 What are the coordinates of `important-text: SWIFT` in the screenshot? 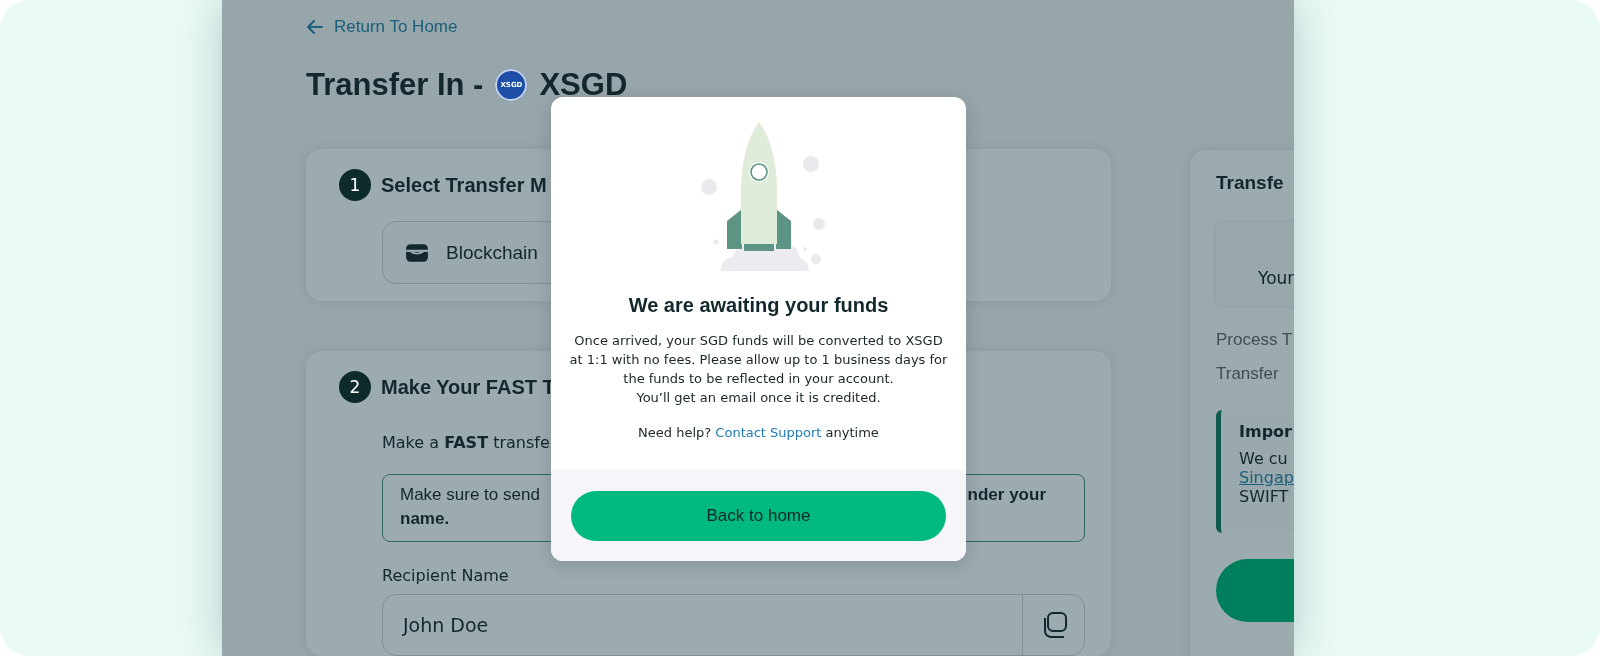 It's located at (1264, 496).